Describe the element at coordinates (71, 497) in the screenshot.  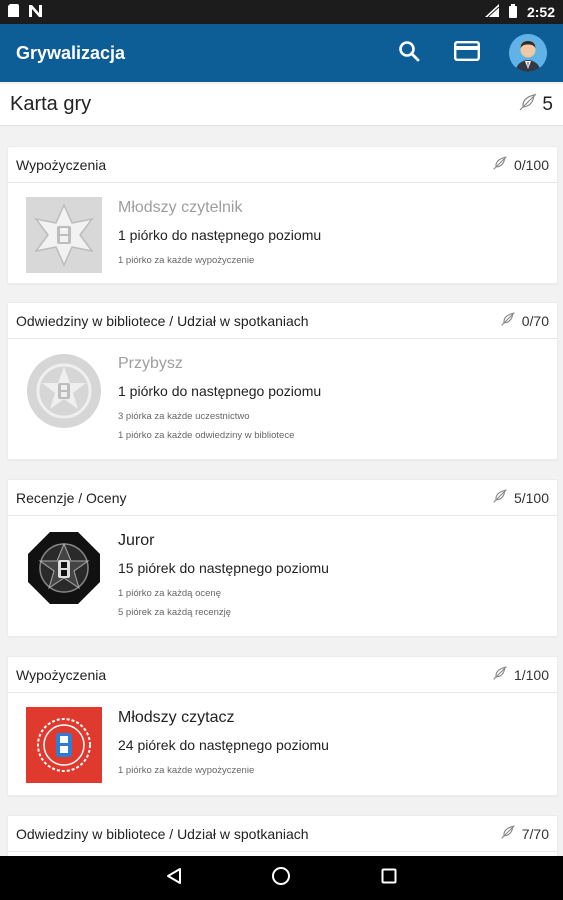
I see `card-category: Recenzje / Oceny` at that location.